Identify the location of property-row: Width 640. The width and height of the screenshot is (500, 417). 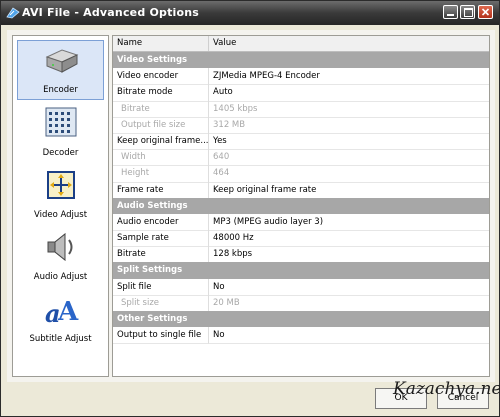
(301, 158).